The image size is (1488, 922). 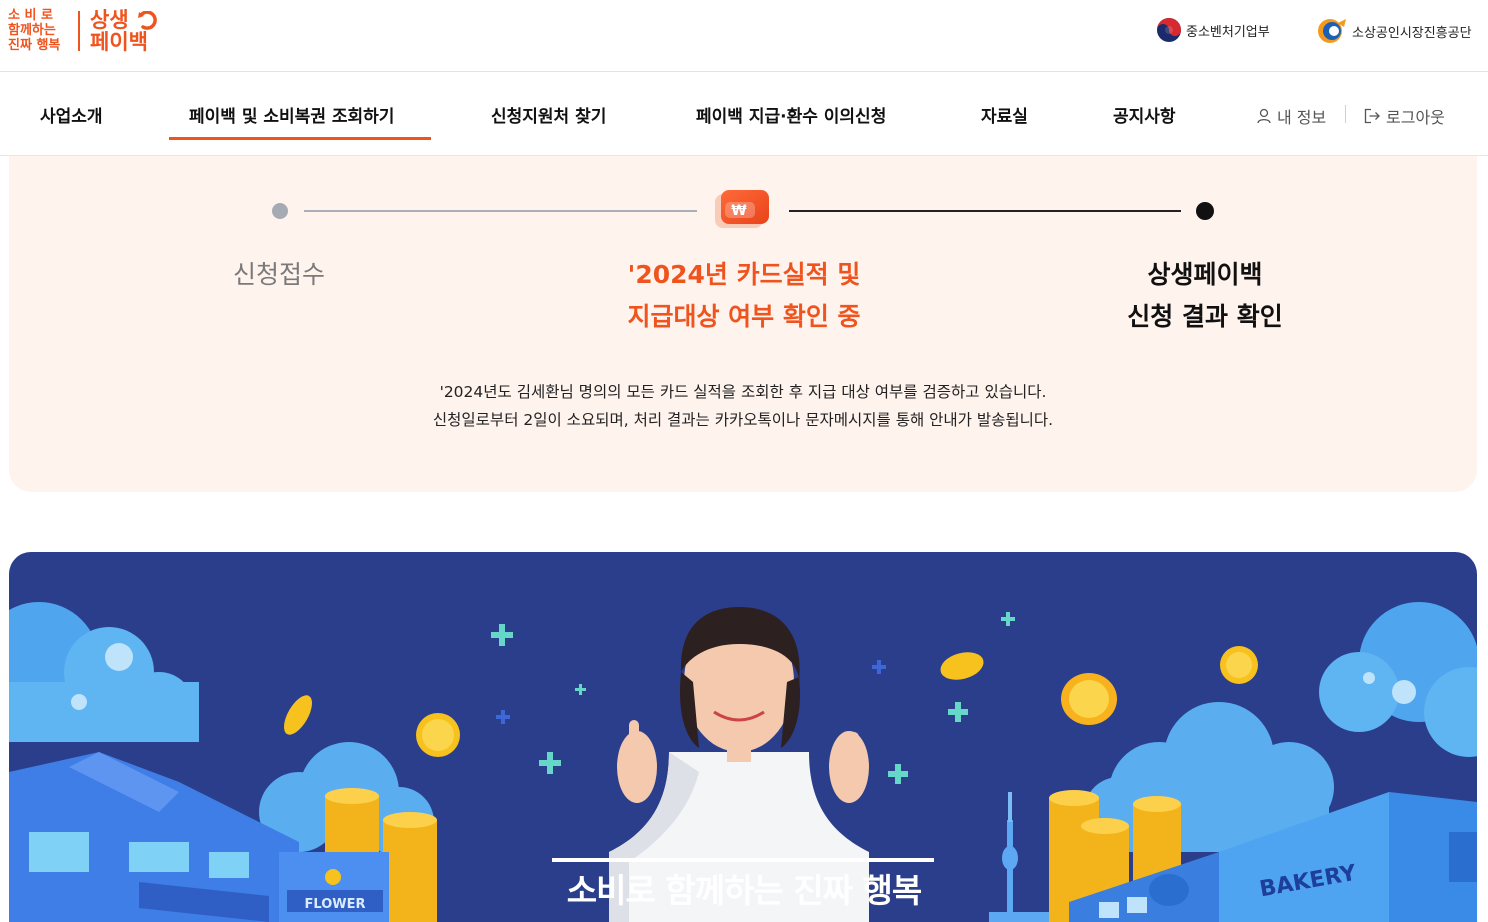 I want to click on org-mss: 중소벤처기업부, so click(x=1213, y=30).